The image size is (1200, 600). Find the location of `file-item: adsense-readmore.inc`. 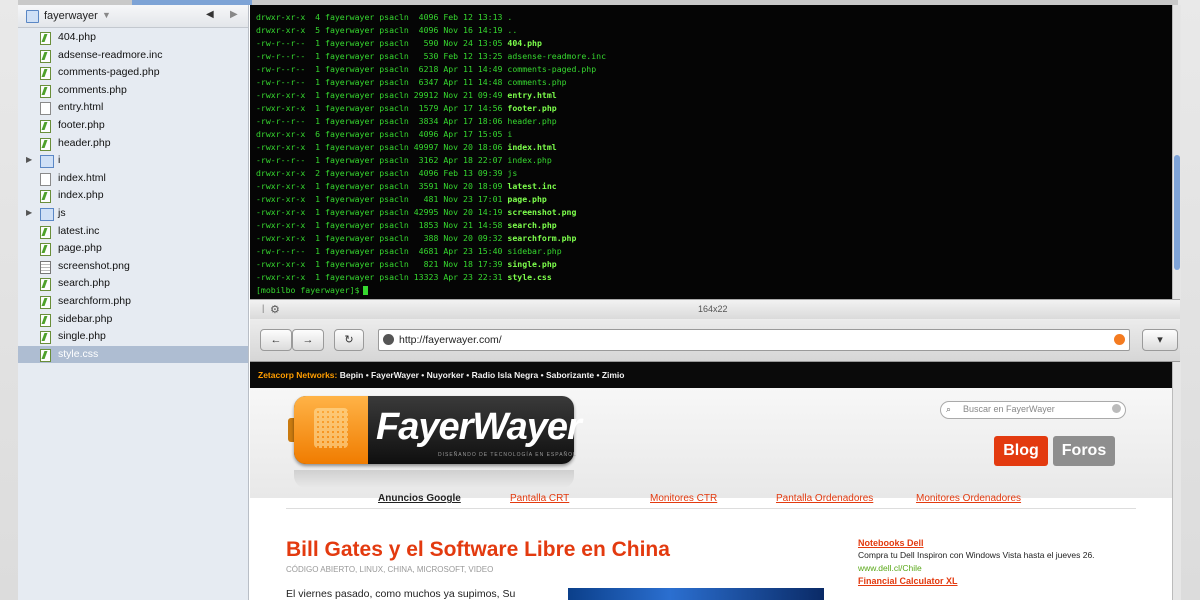

file-item: adsense-readmore.inc is located at coordinates (133, 56).